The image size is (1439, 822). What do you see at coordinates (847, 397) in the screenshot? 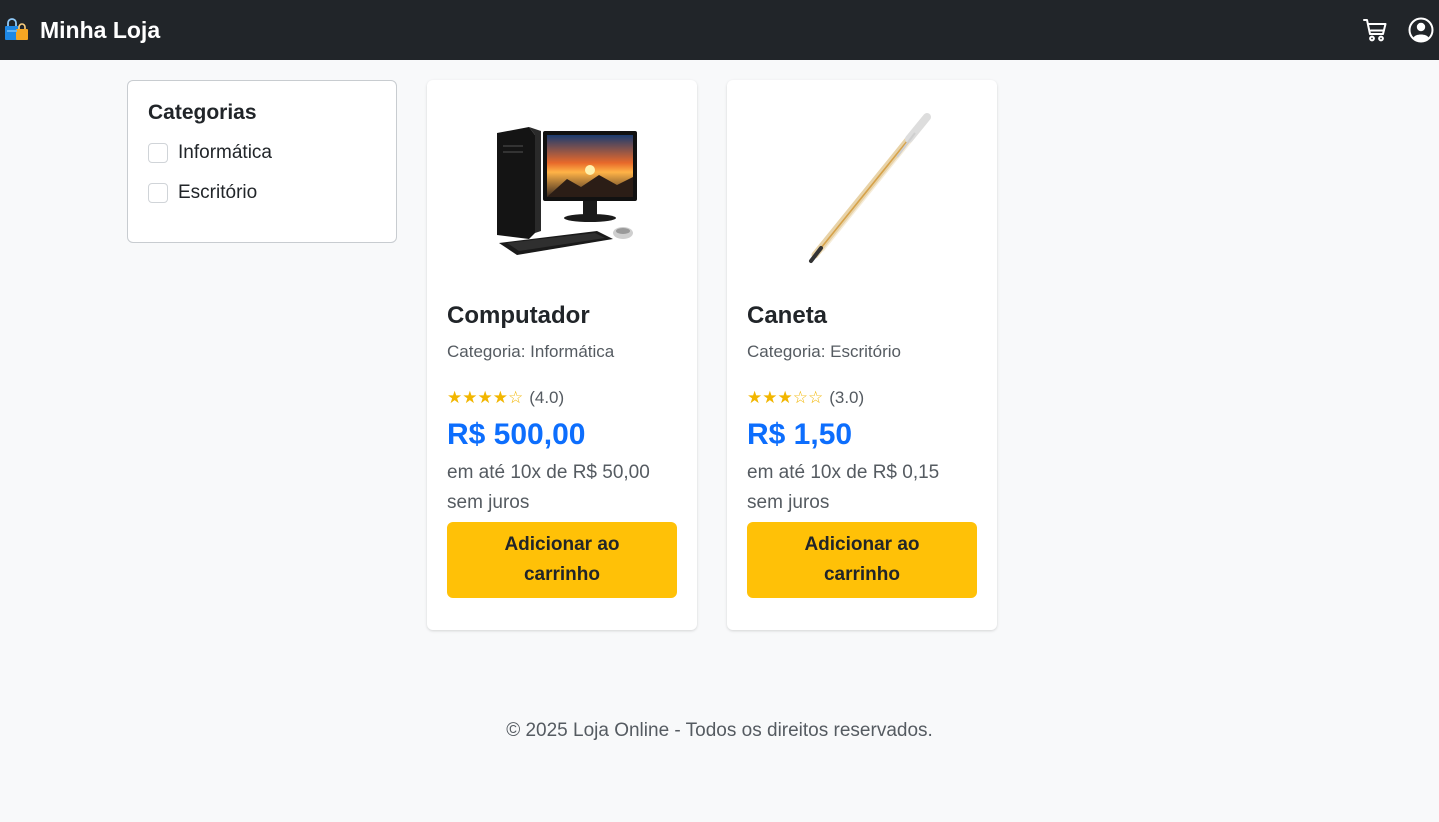
I see `rating-value: (3.0)` at bounding box center [847, 397].